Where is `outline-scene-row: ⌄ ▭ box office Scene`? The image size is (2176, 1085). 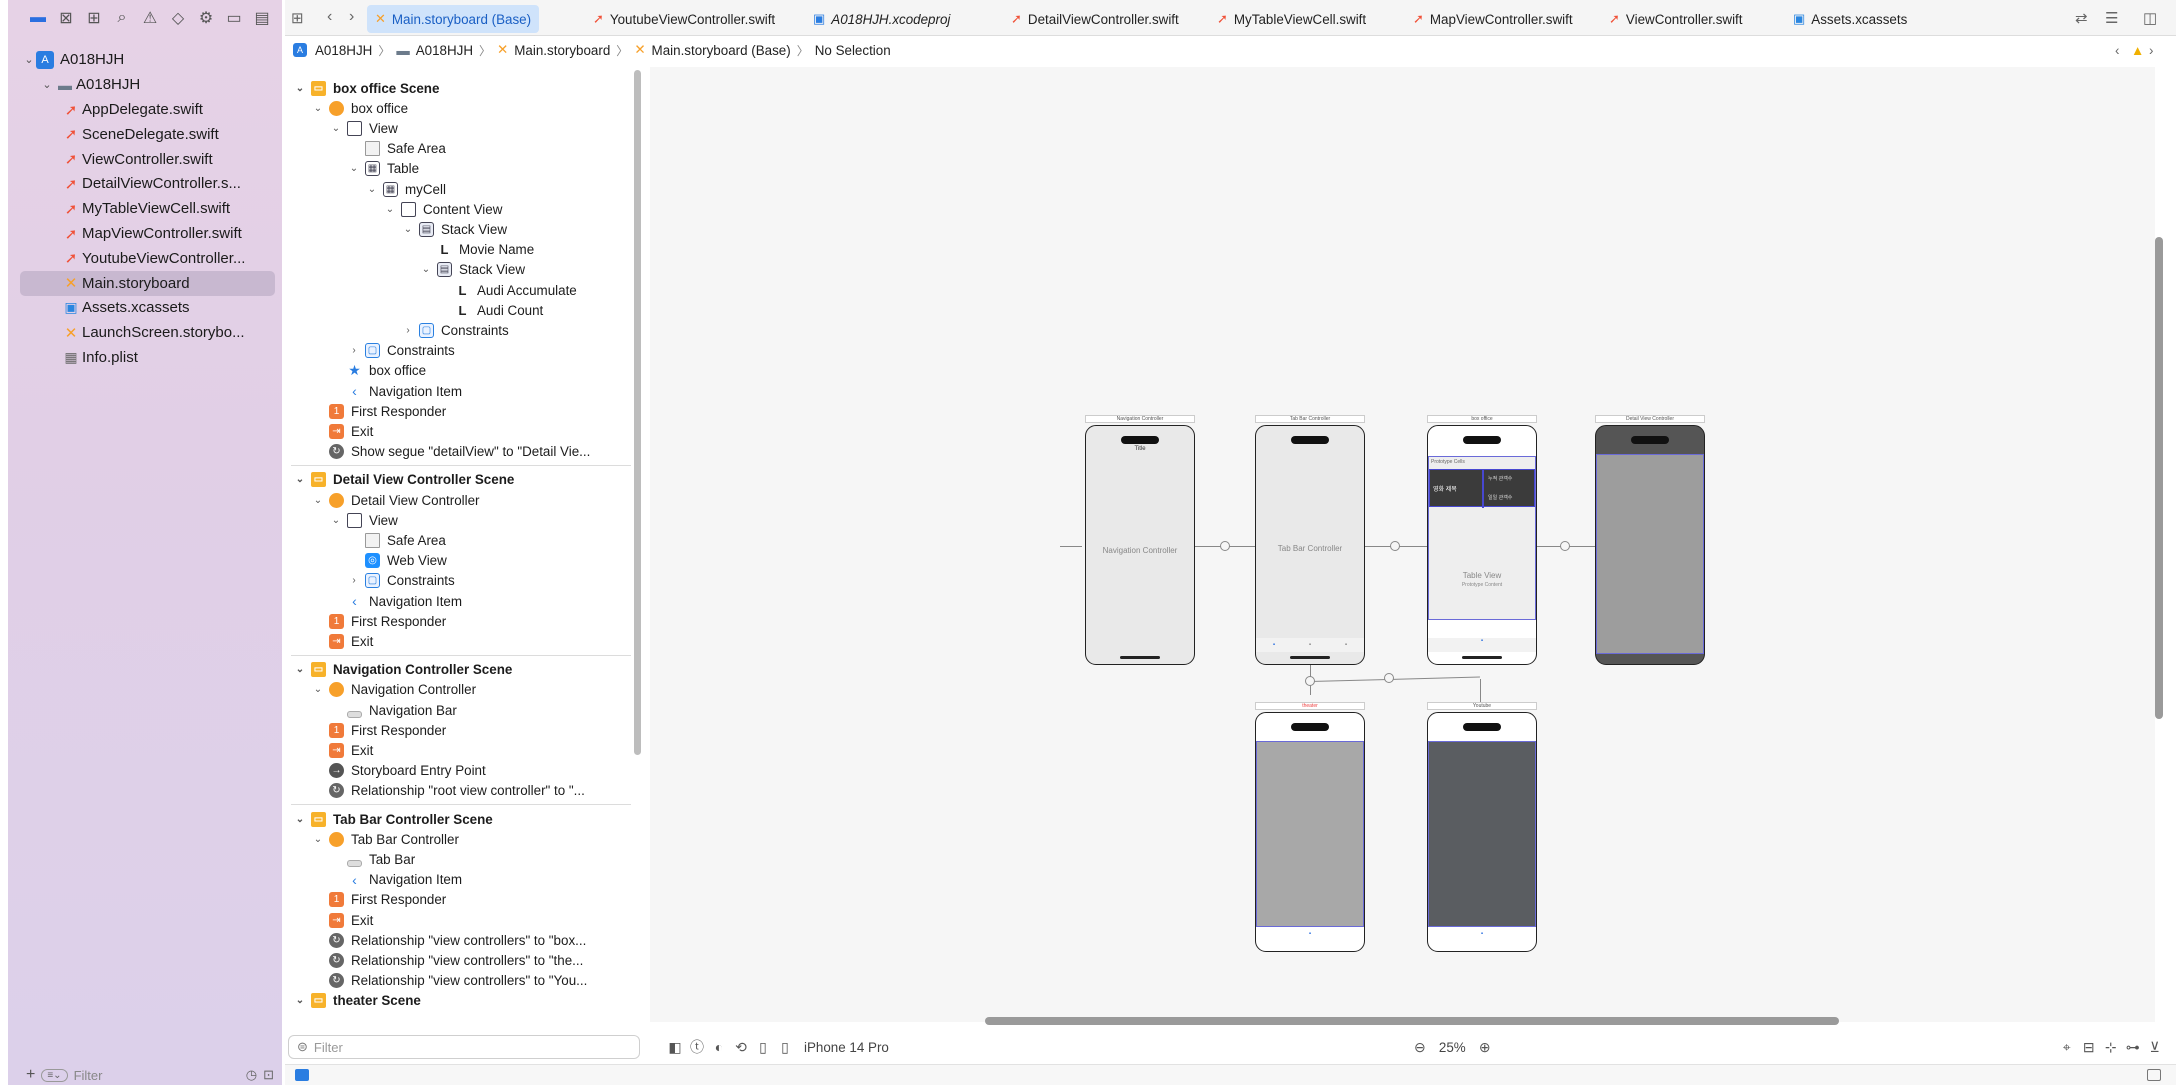
outline-scene-row: ⌄ ▭ box office Scene is located at coordinates (366, 88).